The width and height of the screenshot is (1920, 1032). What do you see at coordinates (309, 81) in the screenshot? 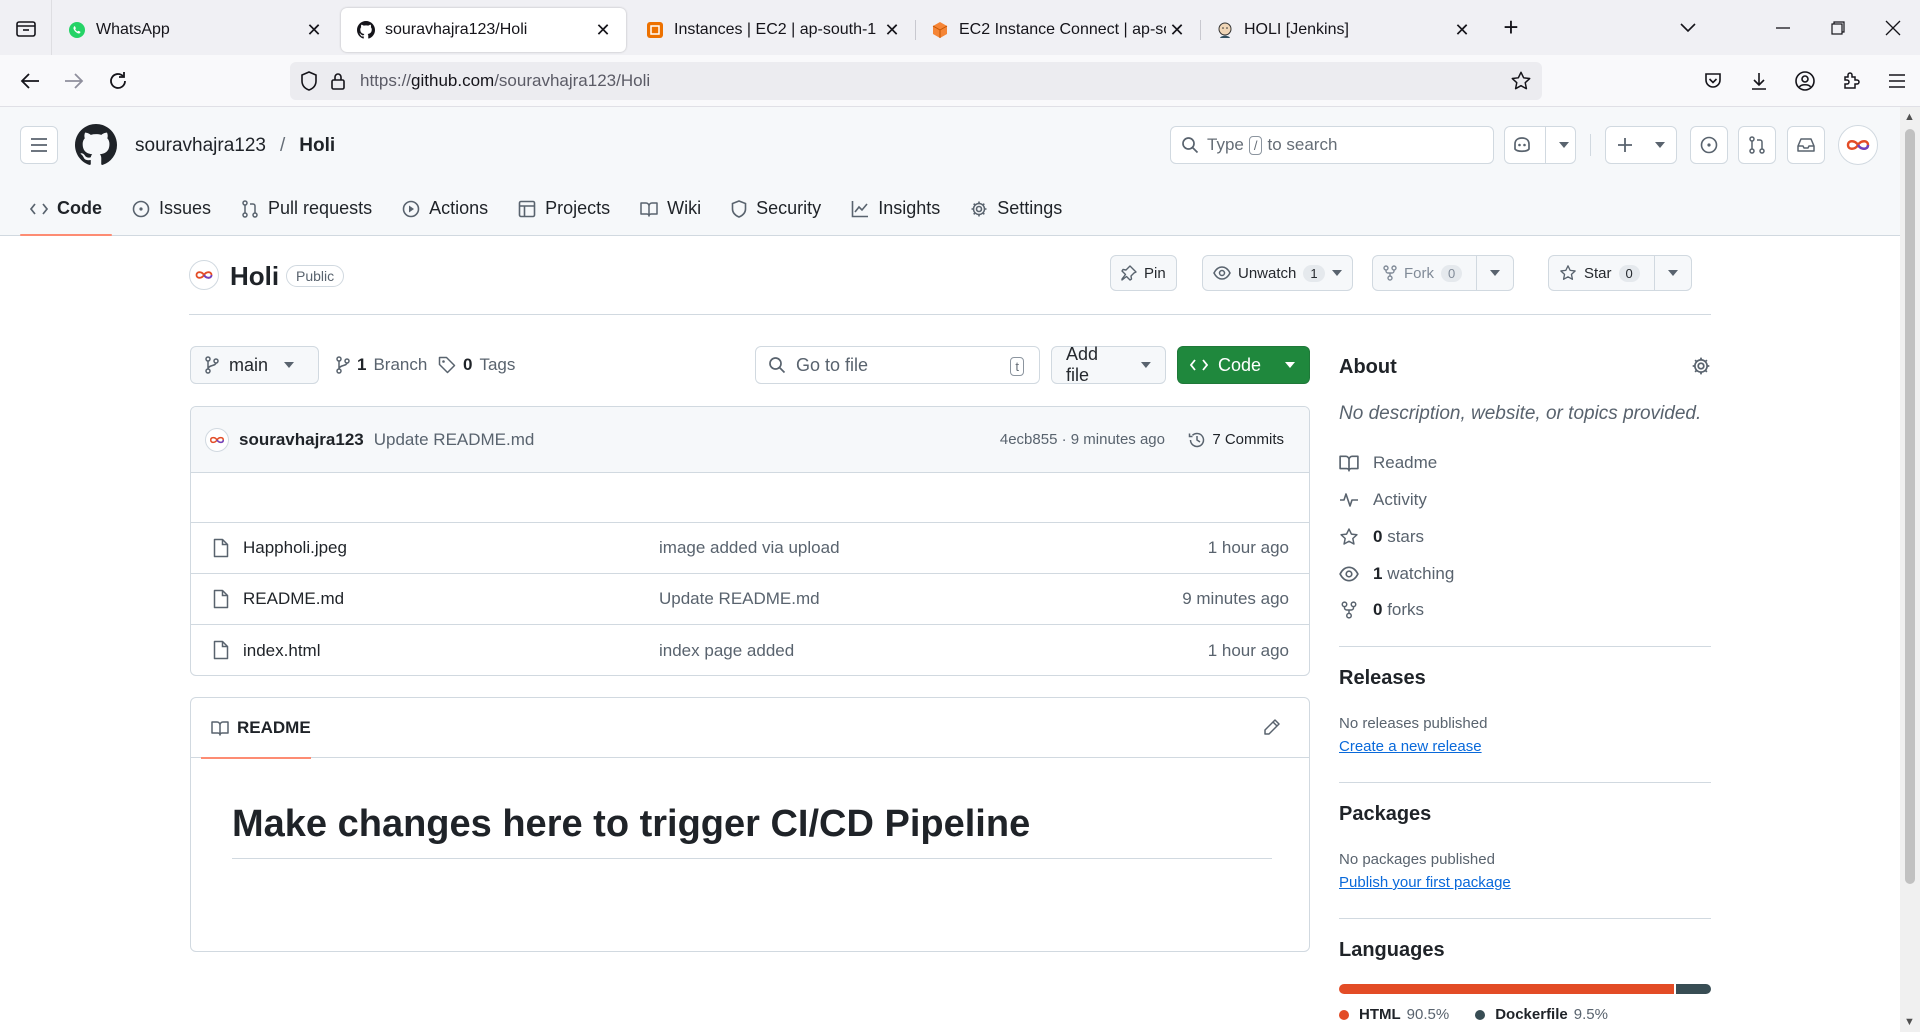
I see `shield-icon` at bounding box center [309, 81].